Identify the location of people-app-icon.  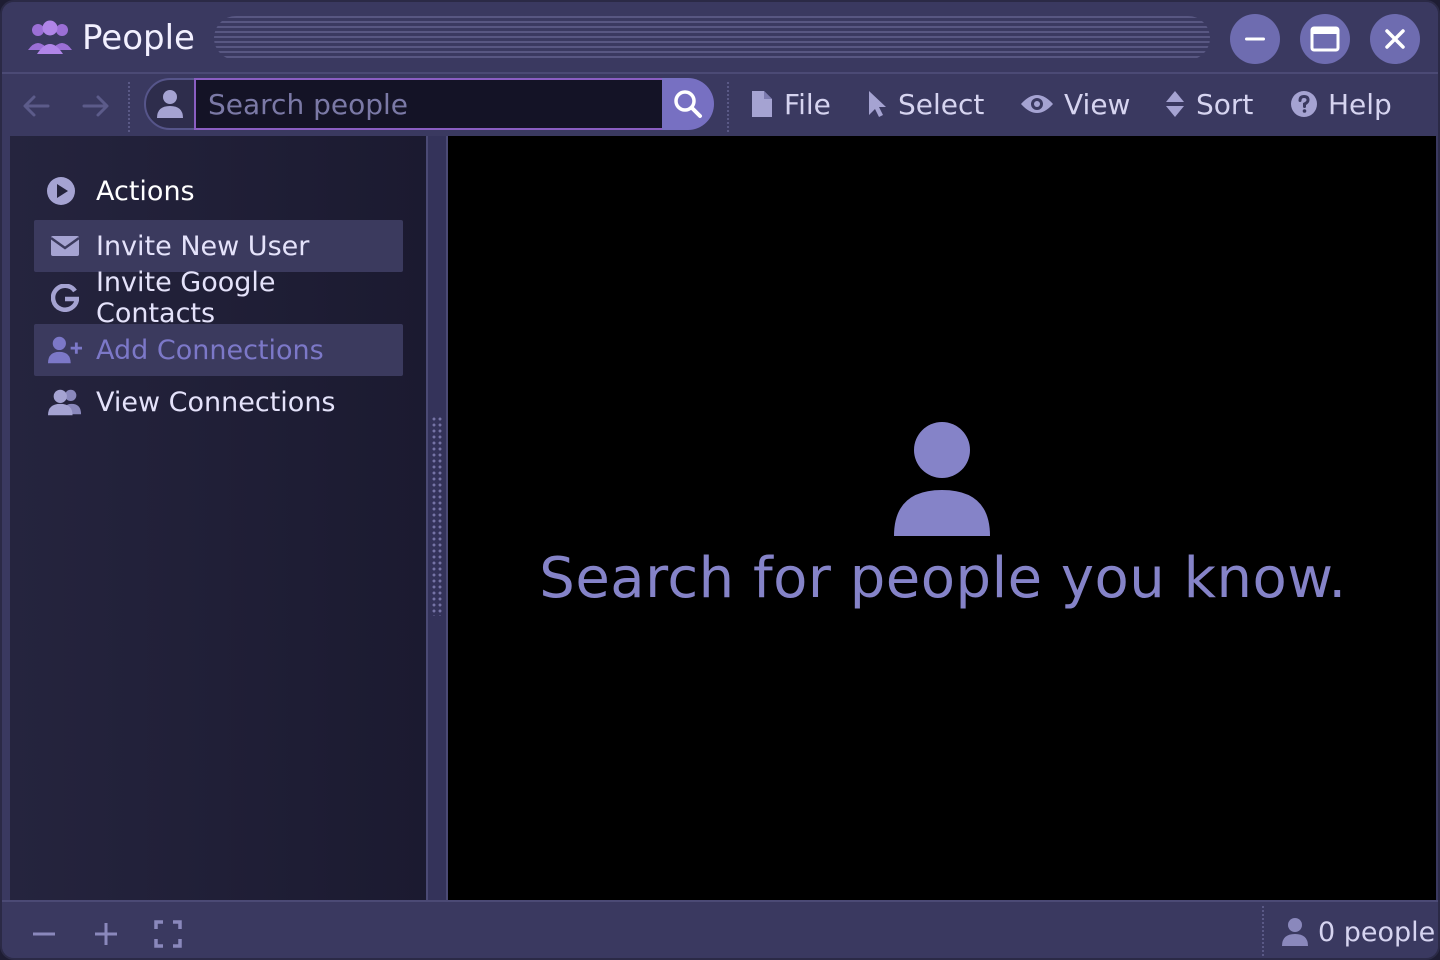
(50, 37).